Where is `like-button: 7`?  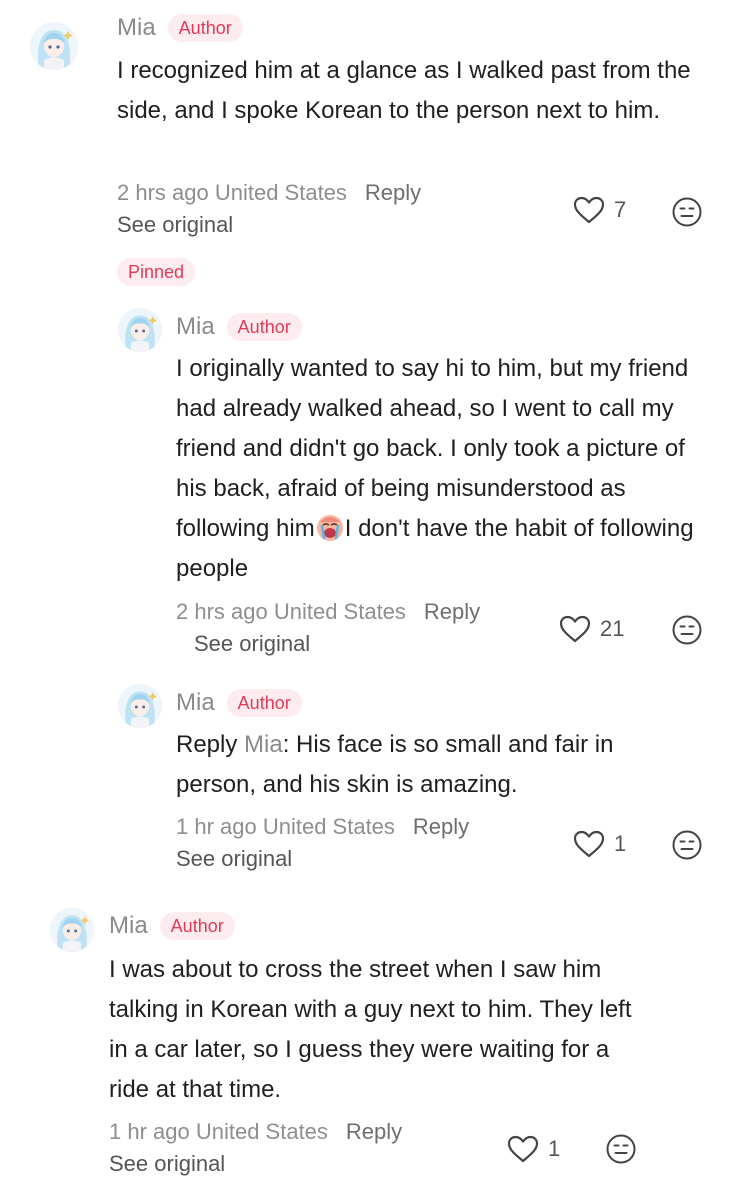 like-button: 7 is located at coordinates (599, 210).